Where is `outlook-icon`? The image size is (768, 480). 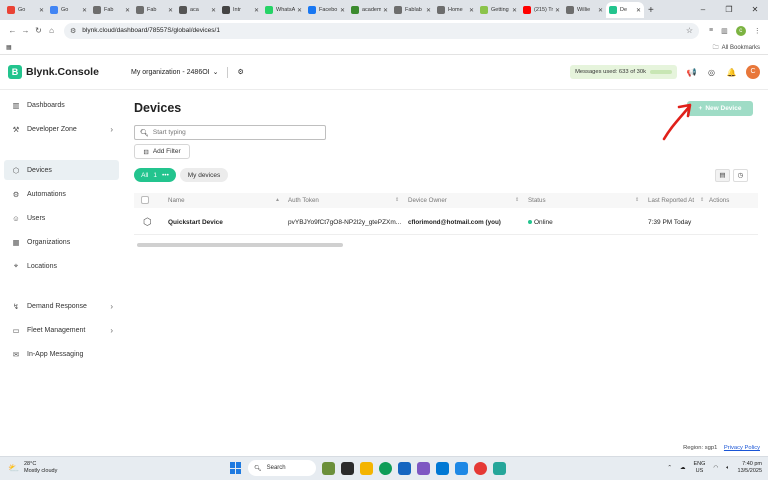
outlook-icon is located at coordinates (442, 468).